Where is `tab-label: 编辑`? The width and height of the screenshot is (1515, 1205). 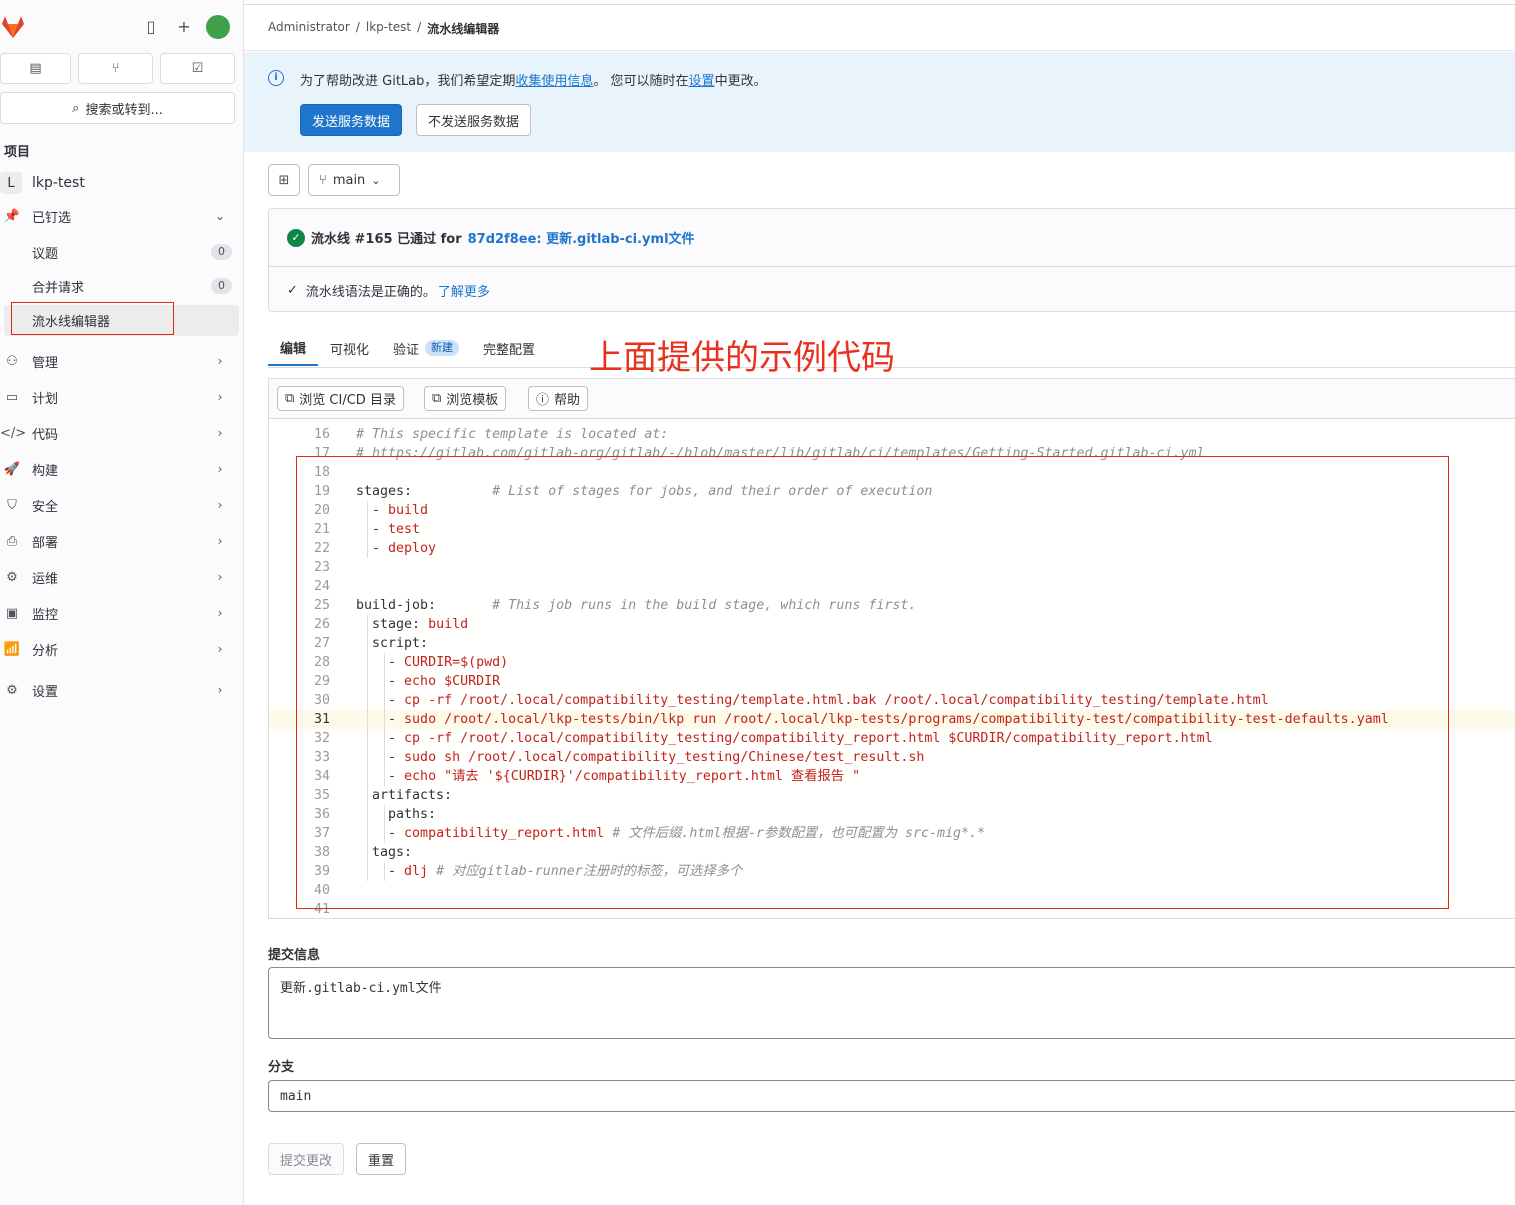 tab-label: 编辑 is located at coordinates (293, 349).